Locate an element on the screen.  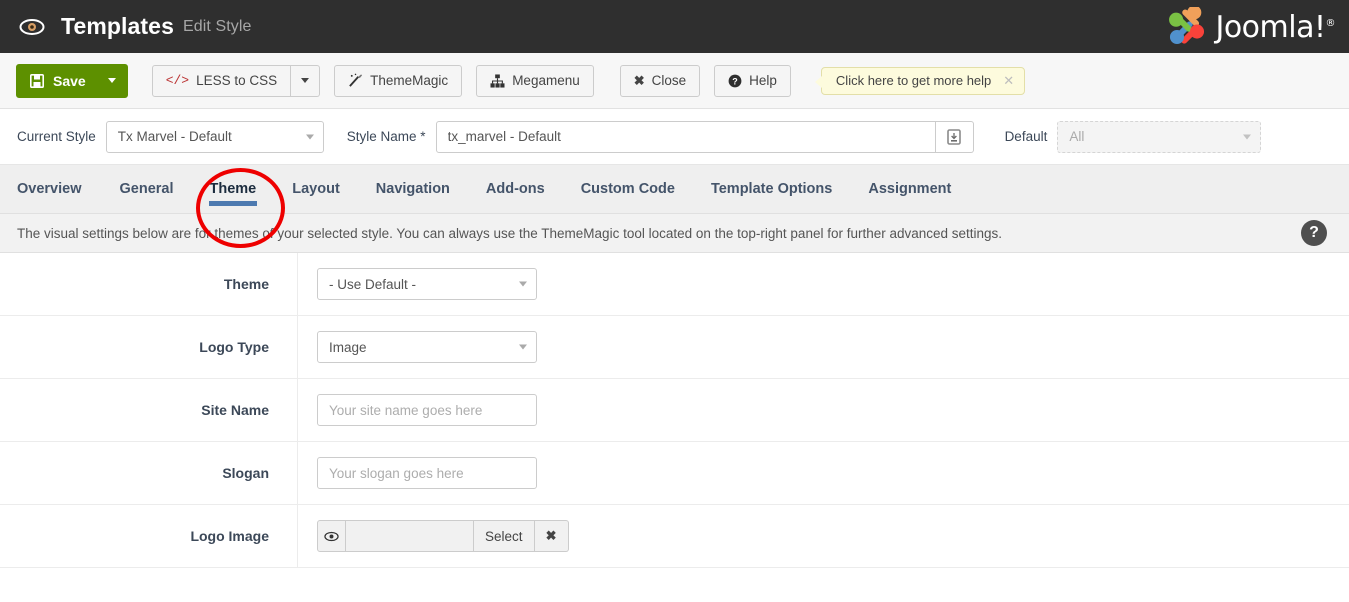
page-header: Templates Edit Style Joomla!® is located at coordinates (674, 26).